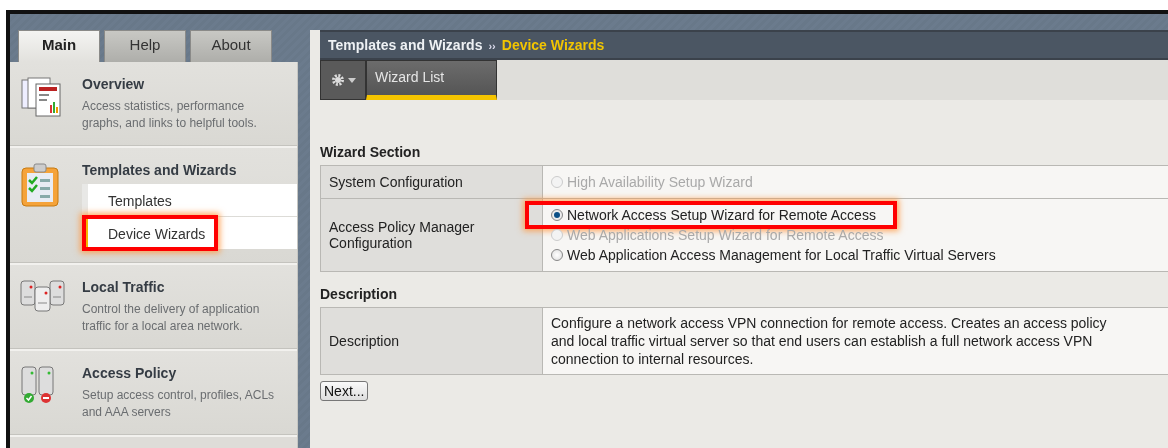 The image size is (1168, 448). What do you see at coordinates (183, 373) in the screenshot?
I see `section-title: Access Policy` at bounding box center [183, 373].